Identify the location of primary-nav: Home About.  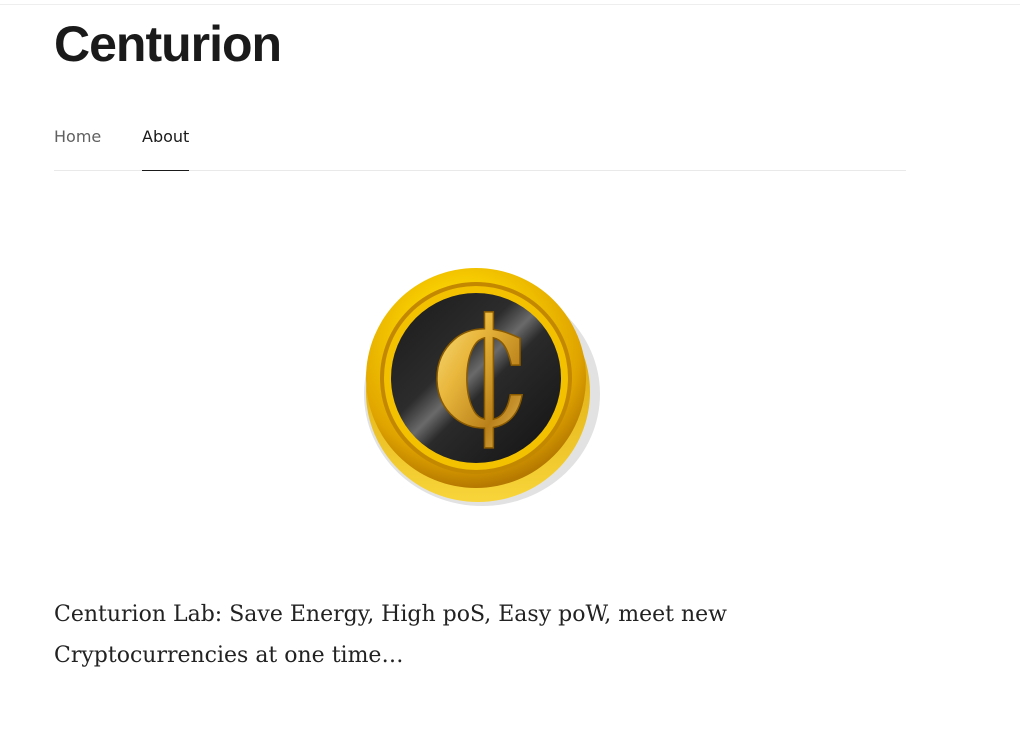
(480, 144).